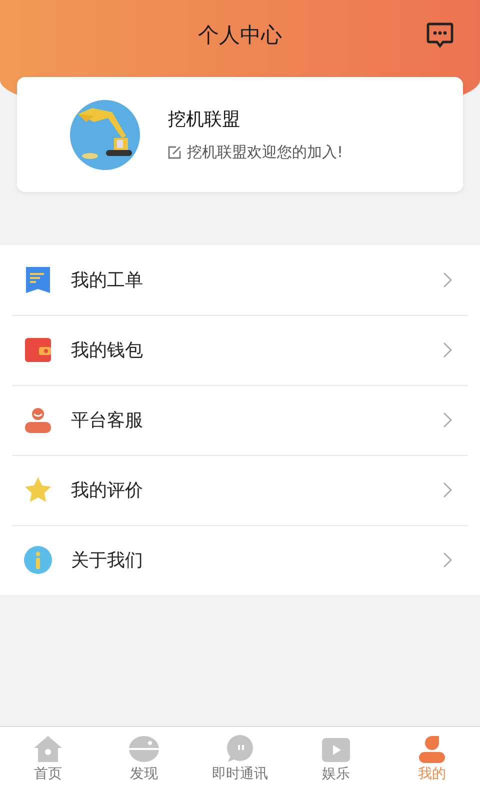 The height and width of the screenshot is (800, 480). I want to click on menu-item: 我的钱包, so click(240, 350).